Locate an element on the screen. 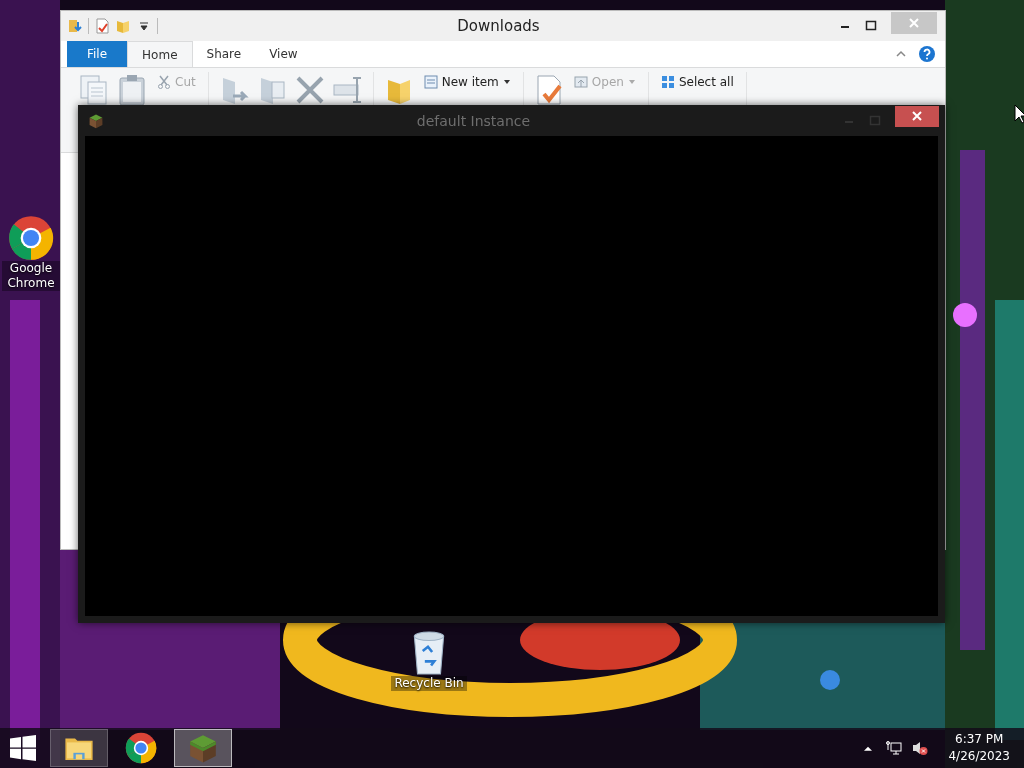 This screenshot has height=768, width=1024. ribbon-tab: Share is located at coordinates (224, 54).